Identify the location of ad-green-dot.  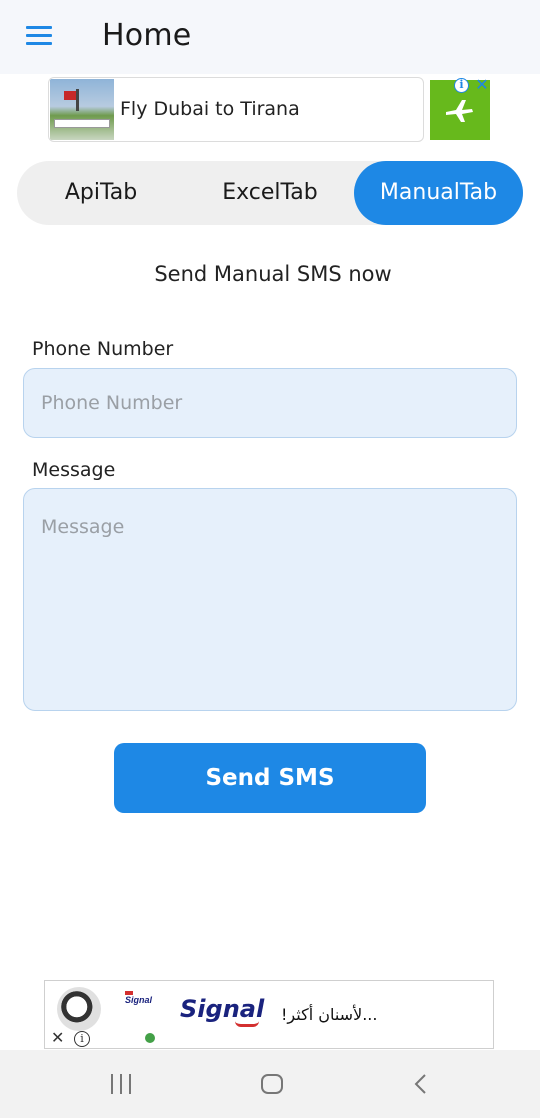
(150, 1038).